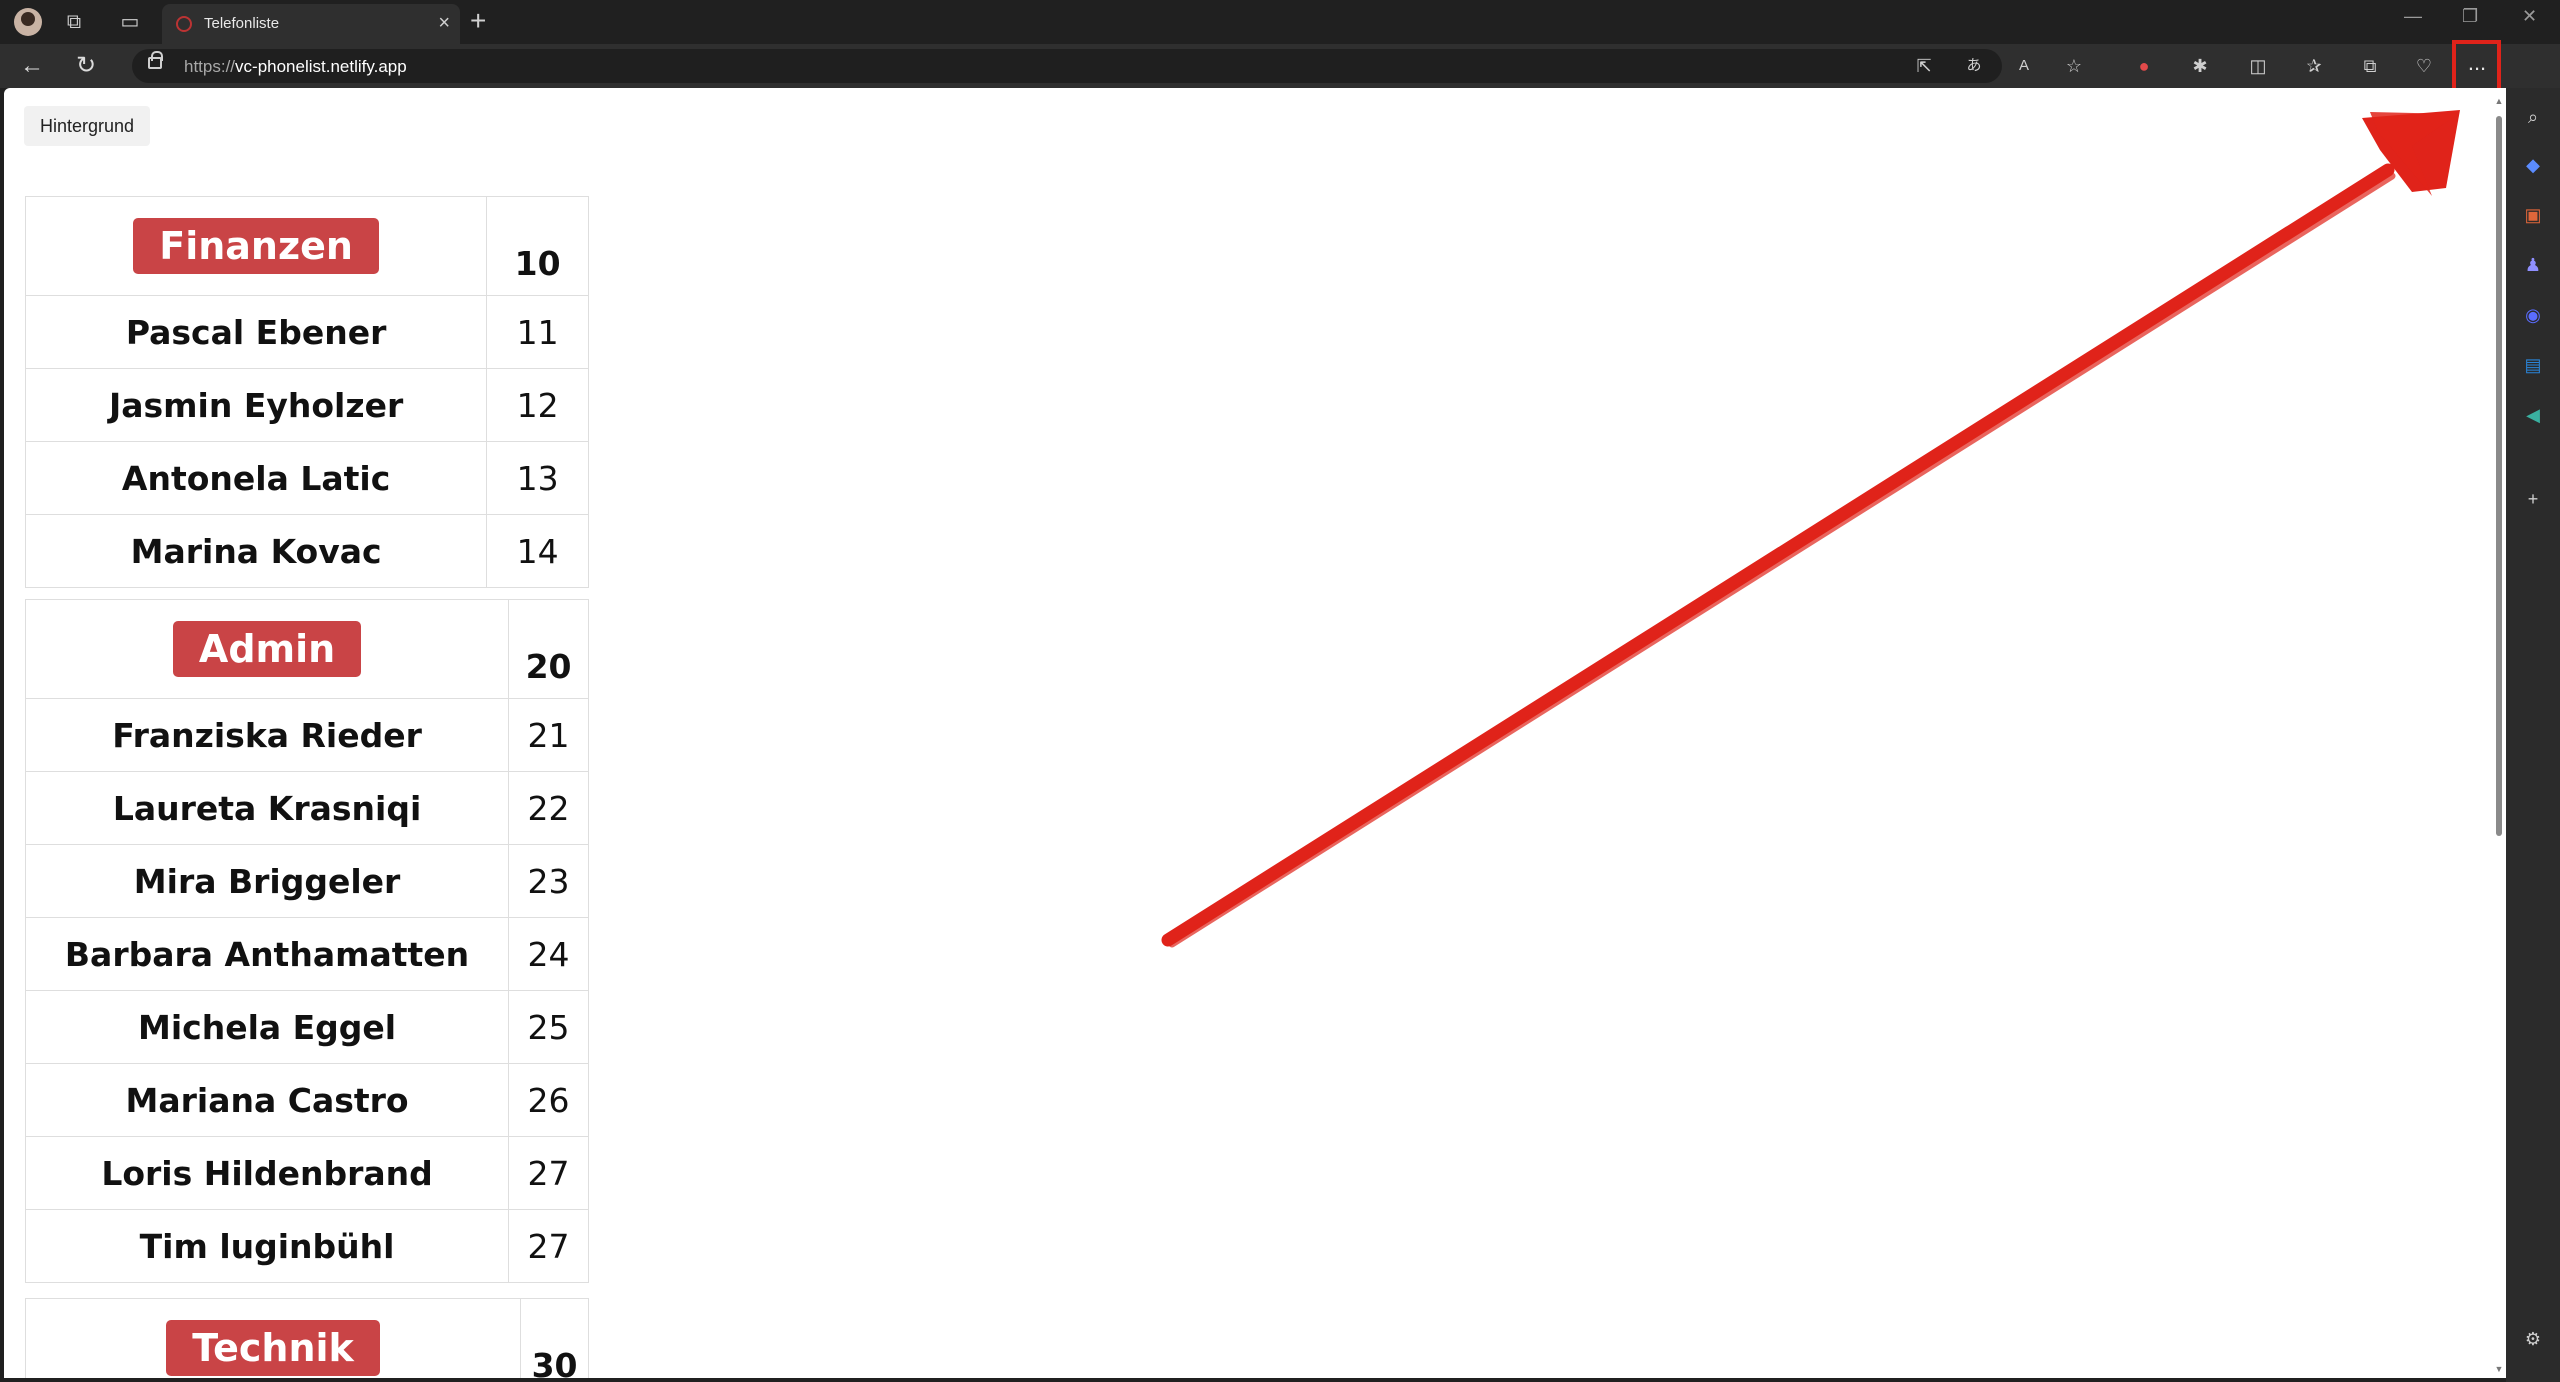 The image size is (2560, 1382). I want to click on tab-bar: ⧉ ▭ Telefonliste × + — ❐ ✕, so click(1280, 22).